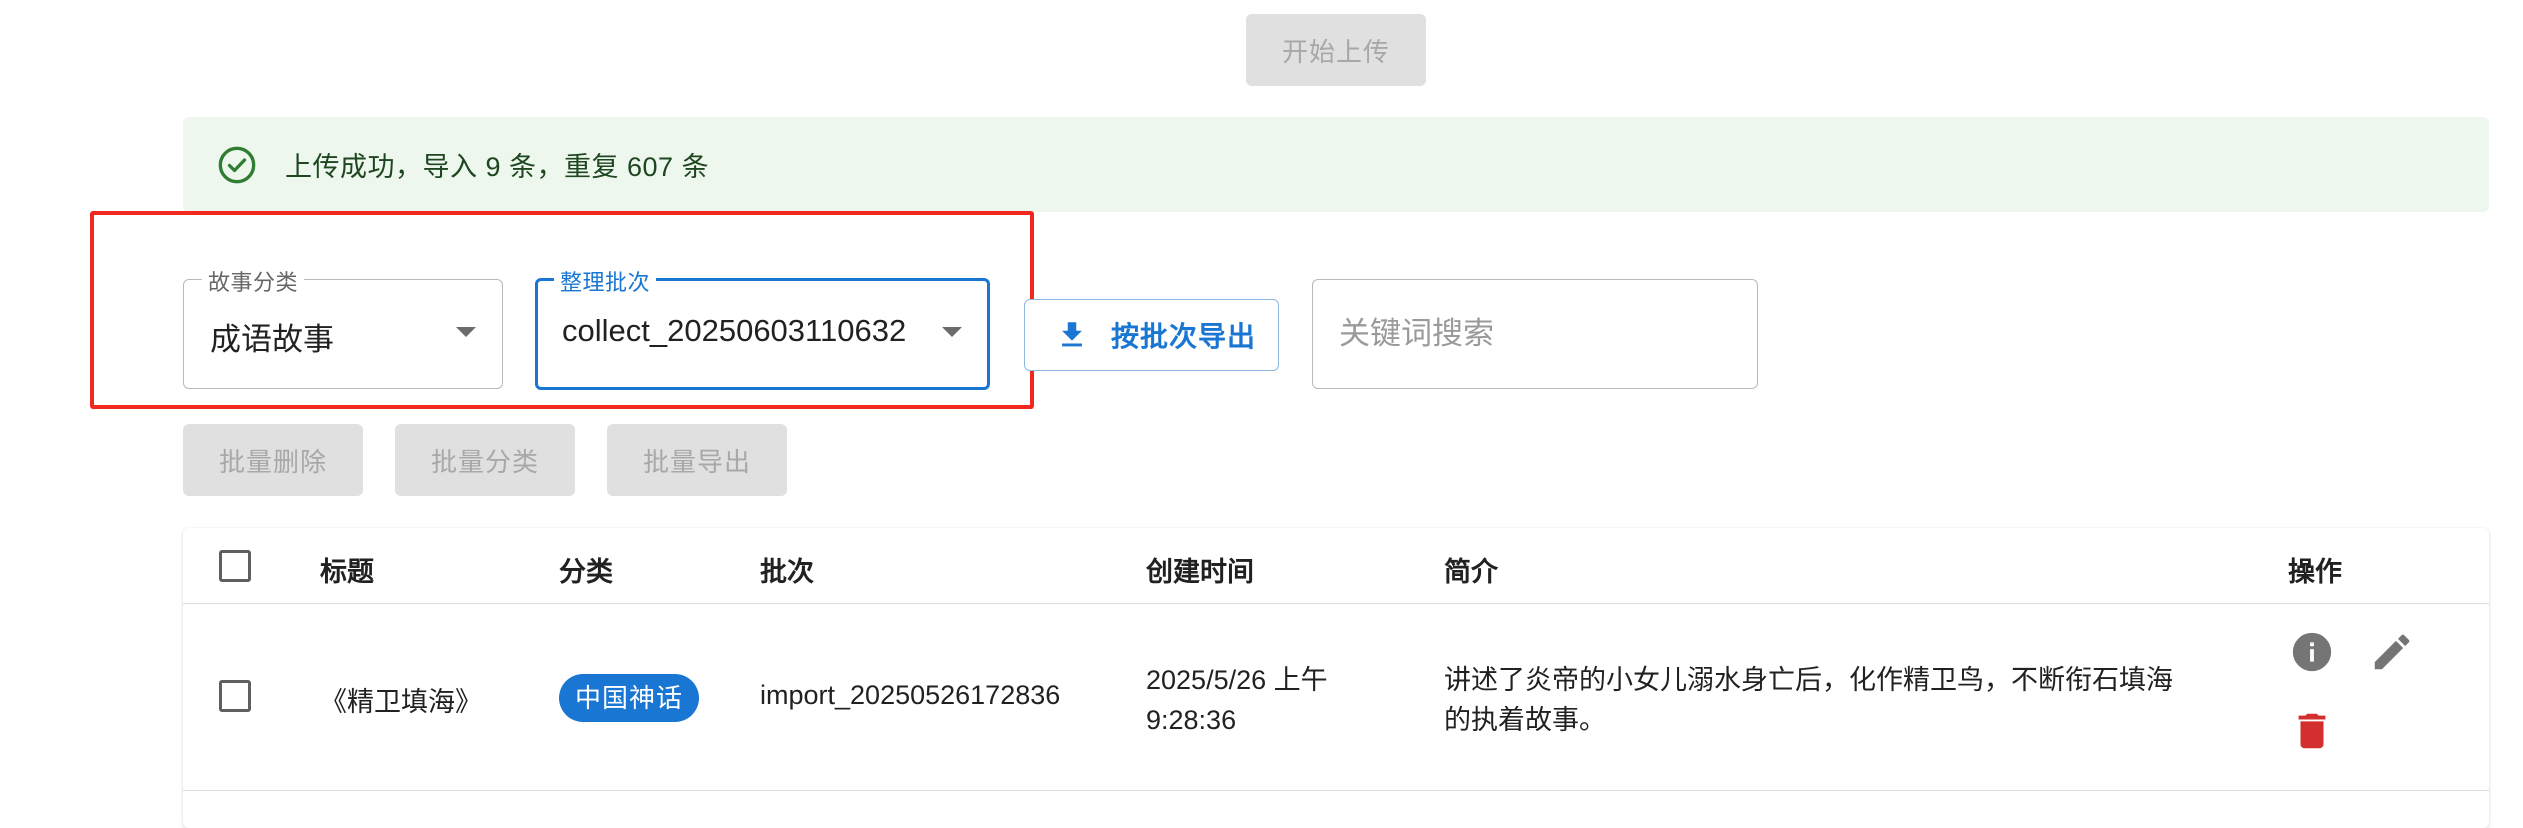 The width and height of the screenshot is (2523, 828). I want to click on bulk-classify-button: 批量分类, so click(485, 460).